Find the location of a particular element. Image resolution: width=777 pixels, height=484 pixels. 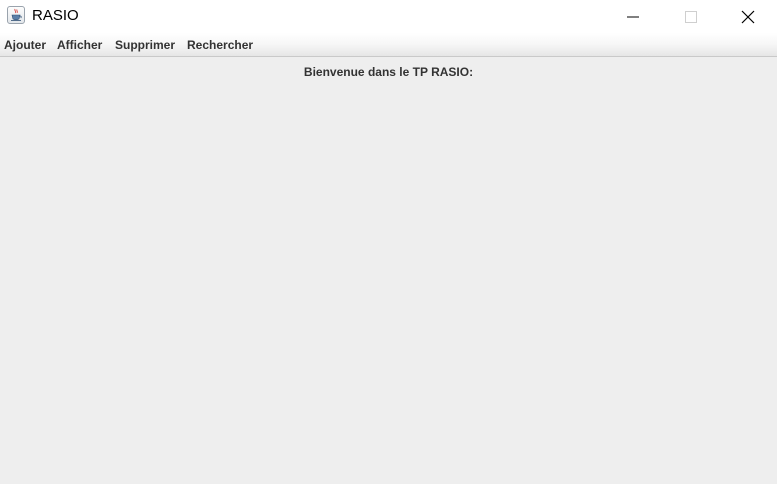

menu-ajouter: Ajouter is located at coordinates (25, 45).